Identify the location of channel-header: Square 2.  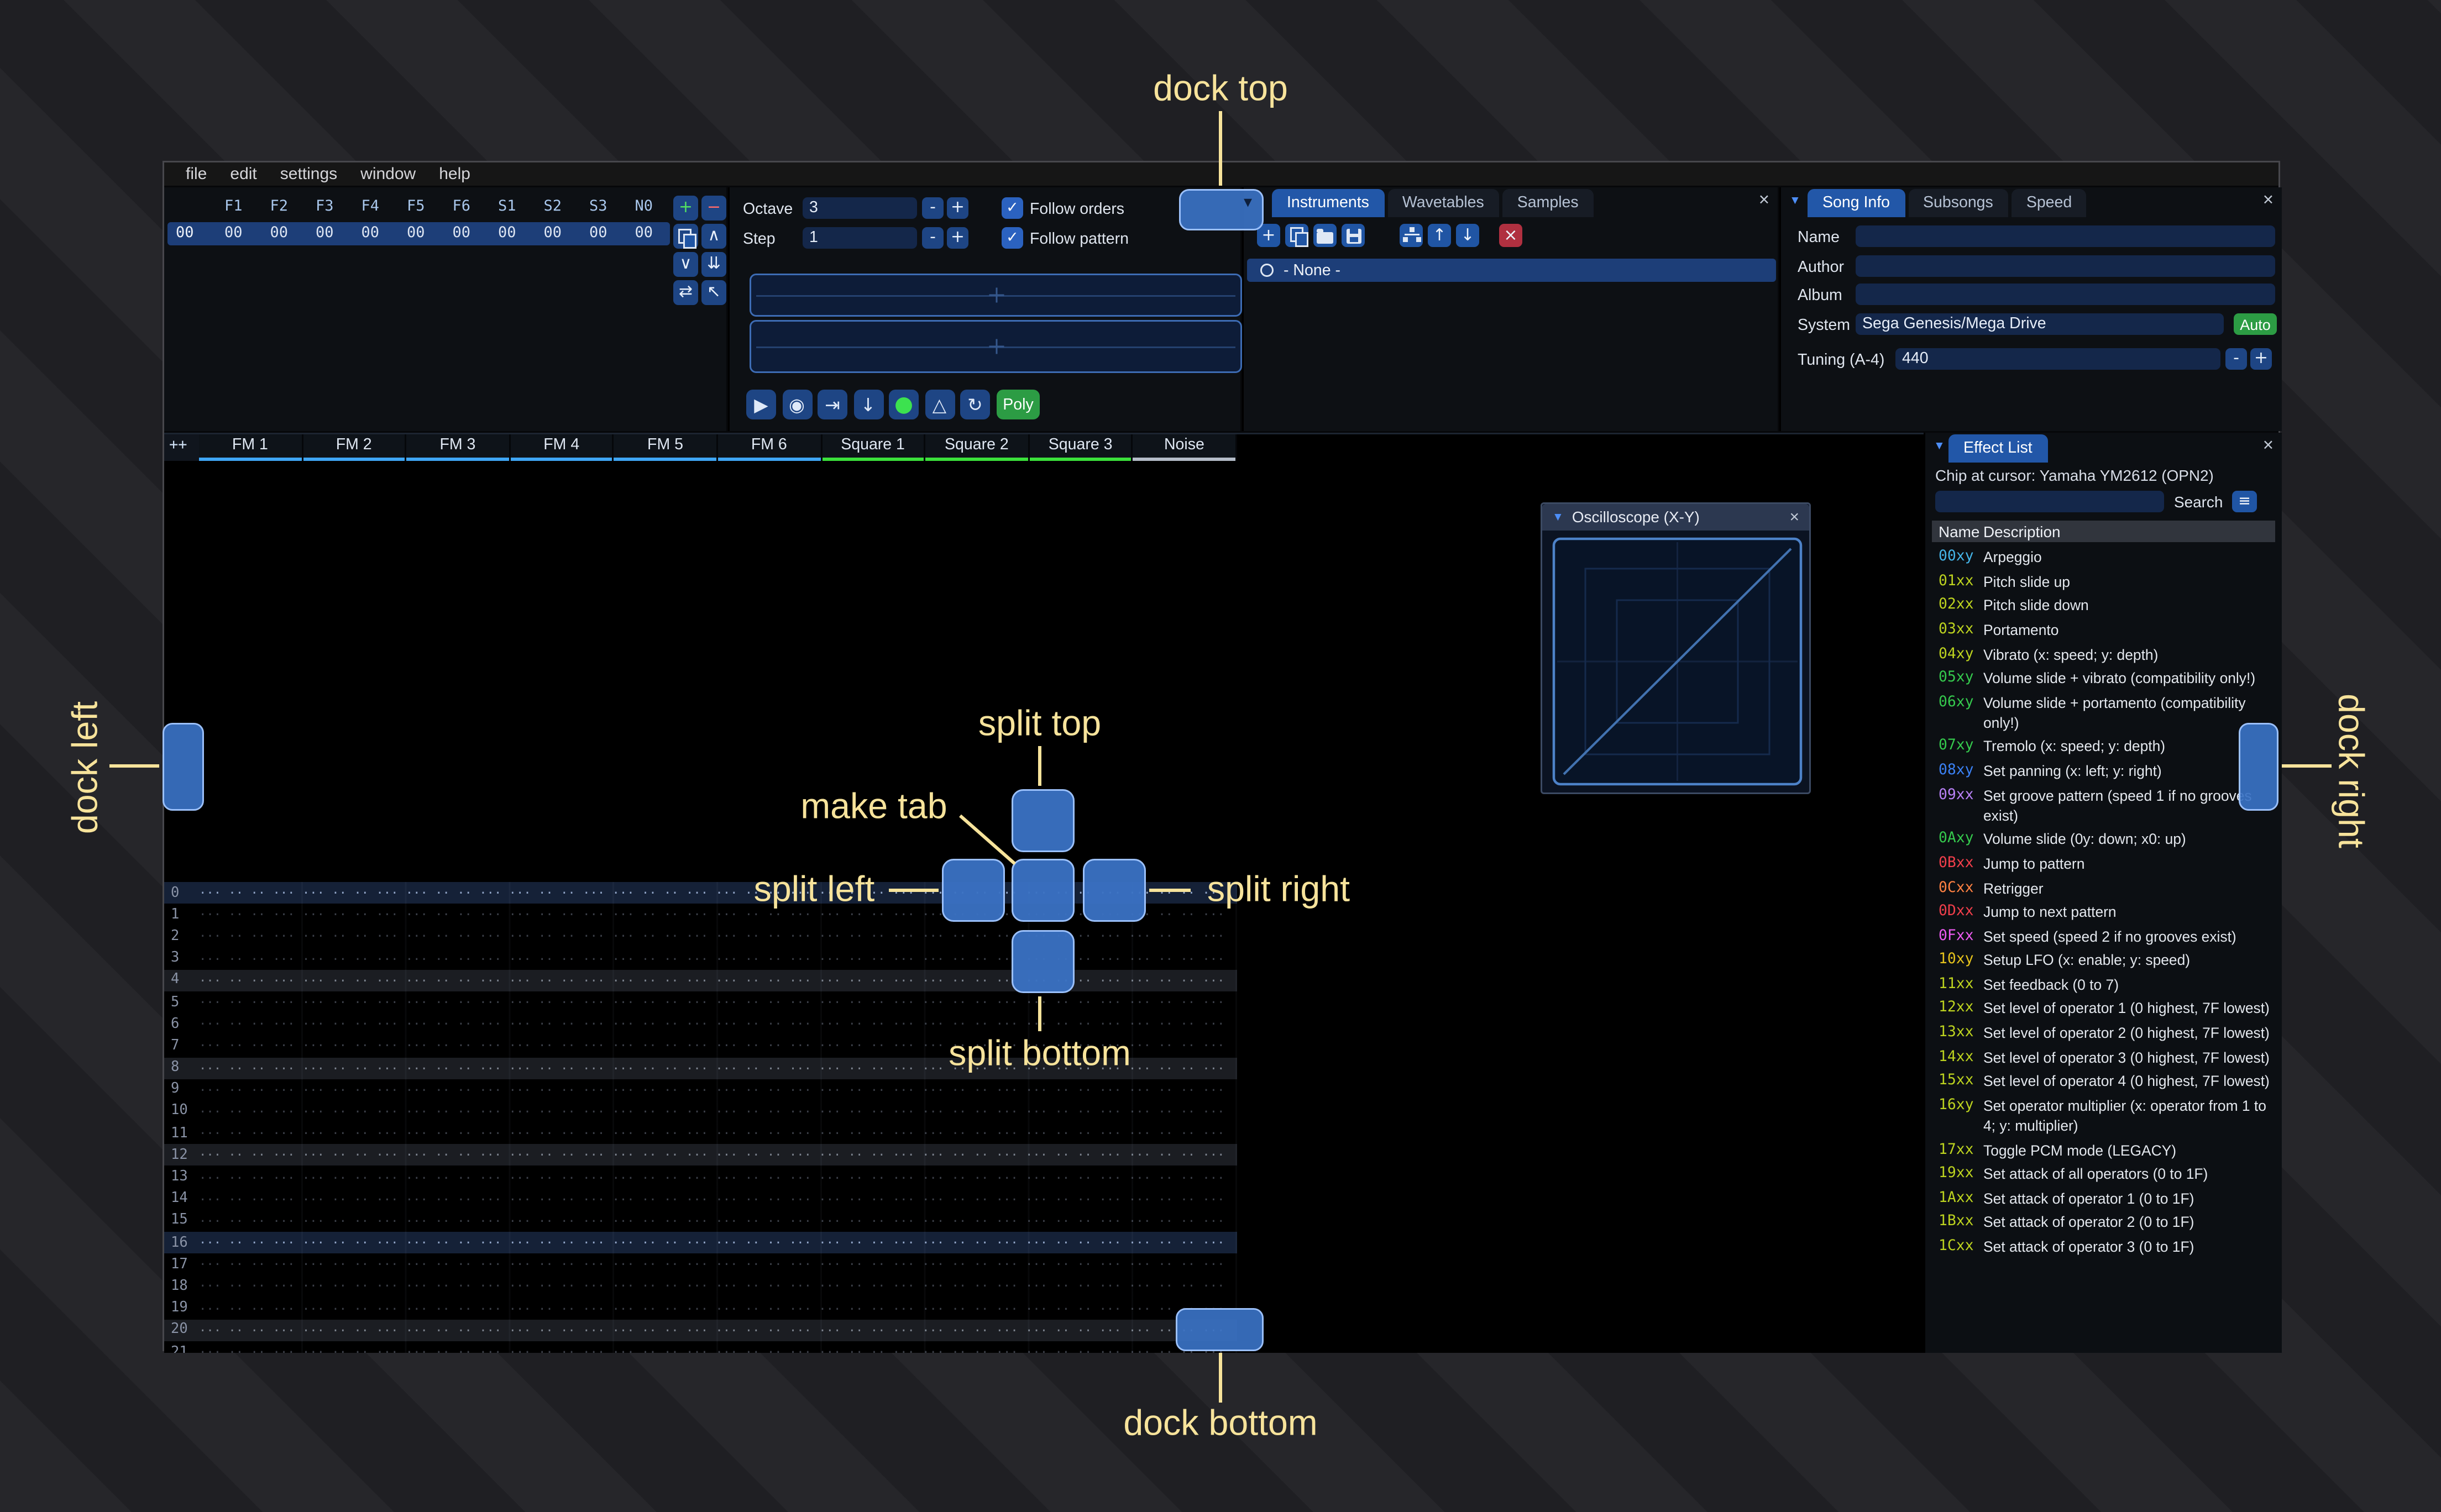
(977, 448).